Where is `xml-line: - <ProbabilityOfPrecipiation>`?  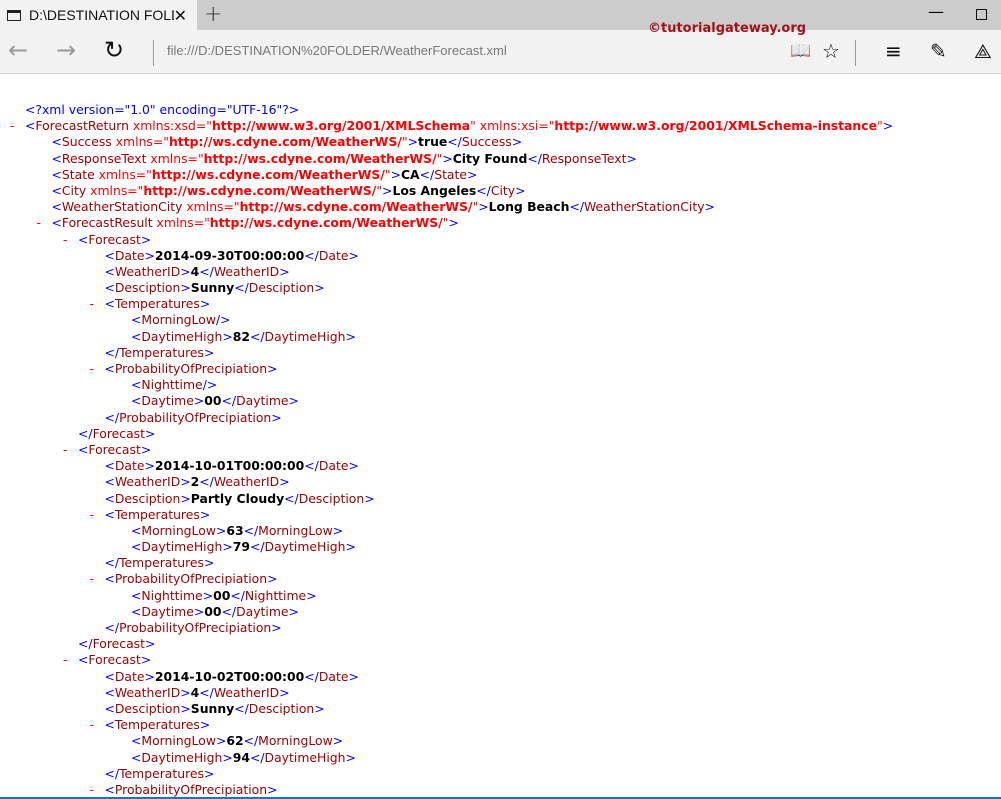 xml-line: - <ProbabilityOfPrecipiation> is located at coordinates (500, 790).